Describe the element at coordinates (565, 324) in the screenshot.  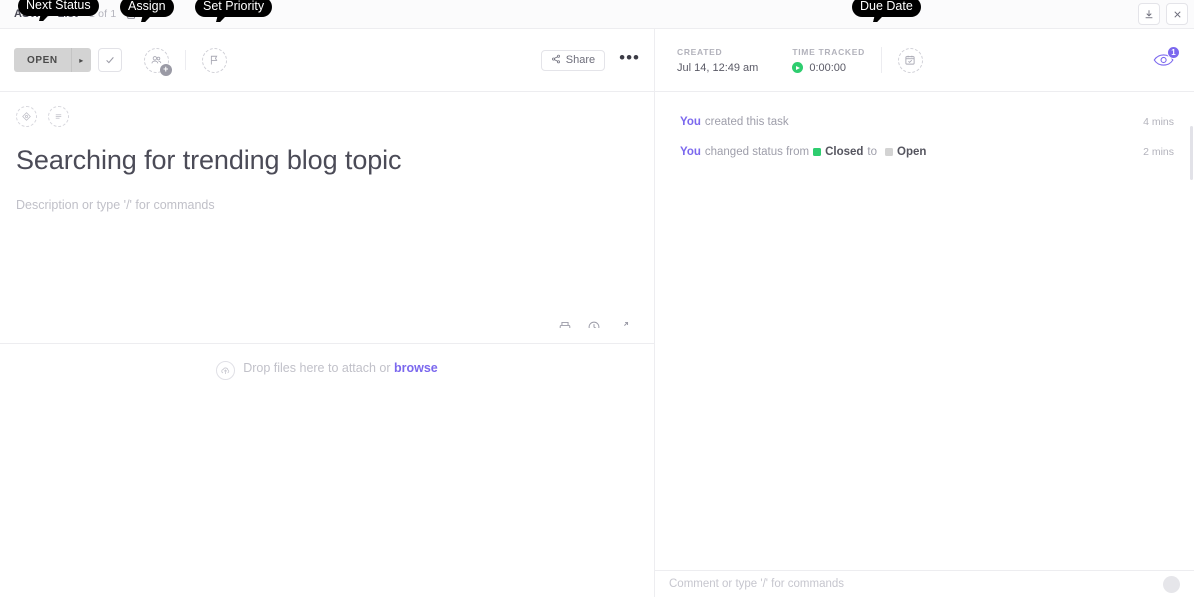
I see `print-icon` at that location.